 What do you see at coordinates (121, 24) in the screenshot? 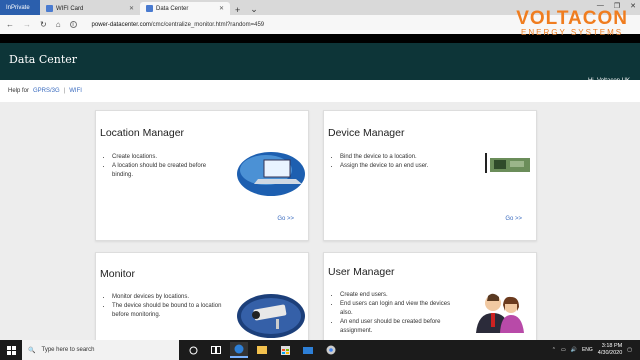
I see `url-host: power-datacenter.com` at bounding box center [121, 24].